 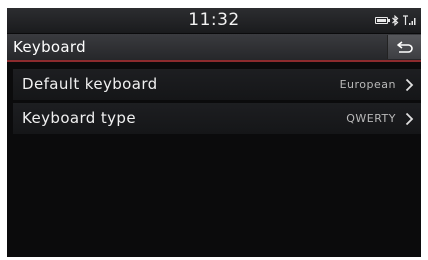 What do you see at coordinates (367, 84) in the screenshot?
I see `list-item-value: European` at bounding box center [367, 84].